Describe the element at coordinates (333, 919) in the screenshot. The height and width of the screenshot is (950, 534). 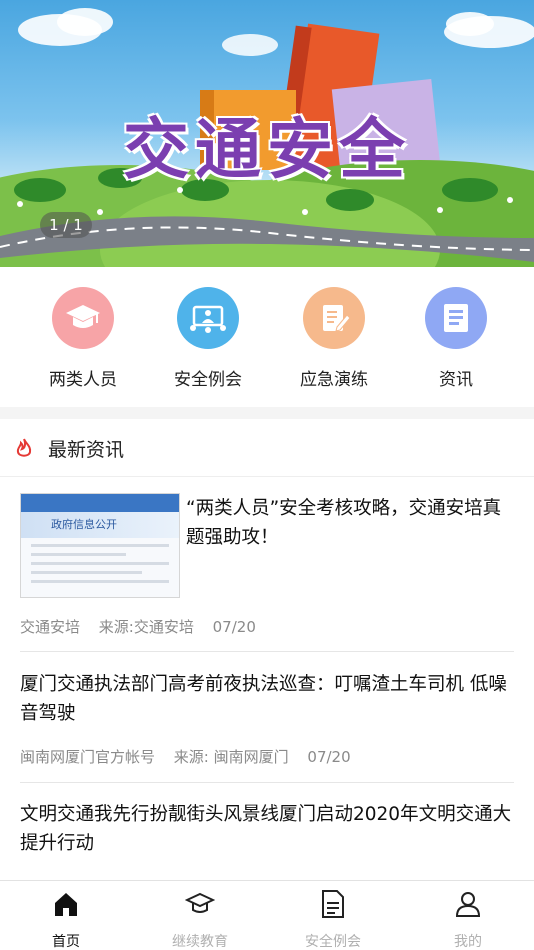
I see `tab-safety-meeting: 安全例会` at that location.